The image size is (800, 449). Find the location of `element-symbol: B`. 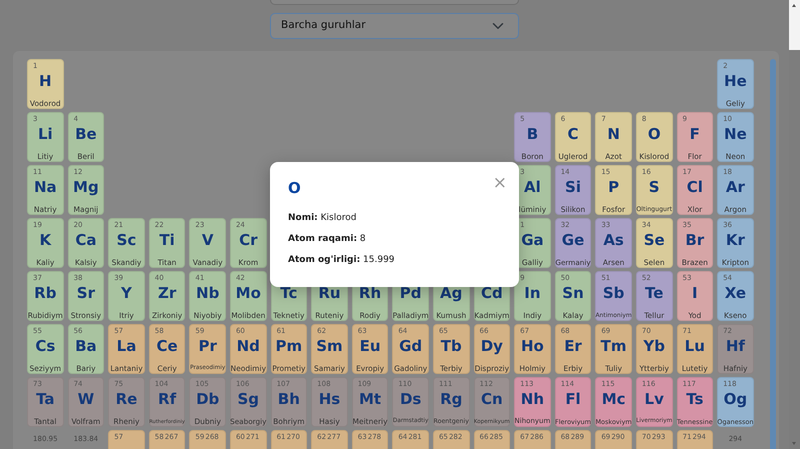

element-symbol: B is located at coordinates (533, 134).